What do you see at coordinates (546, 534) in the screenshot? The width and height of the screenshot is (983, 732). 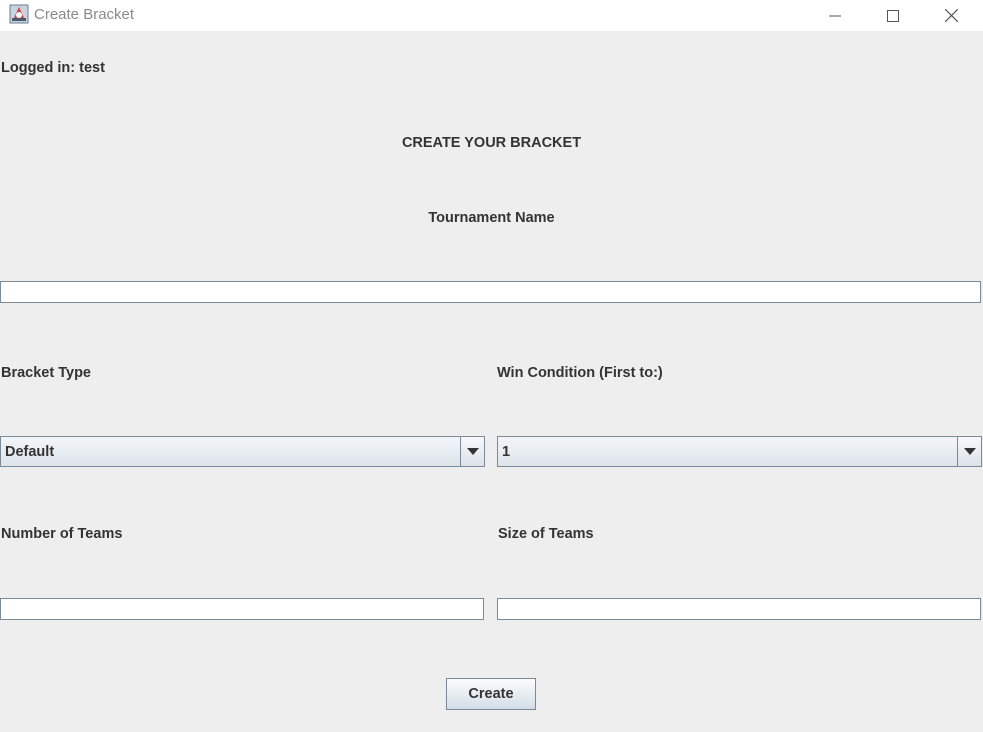 I see `size-of-teams-label: Size of Teams` at bounding box center [546, 534].